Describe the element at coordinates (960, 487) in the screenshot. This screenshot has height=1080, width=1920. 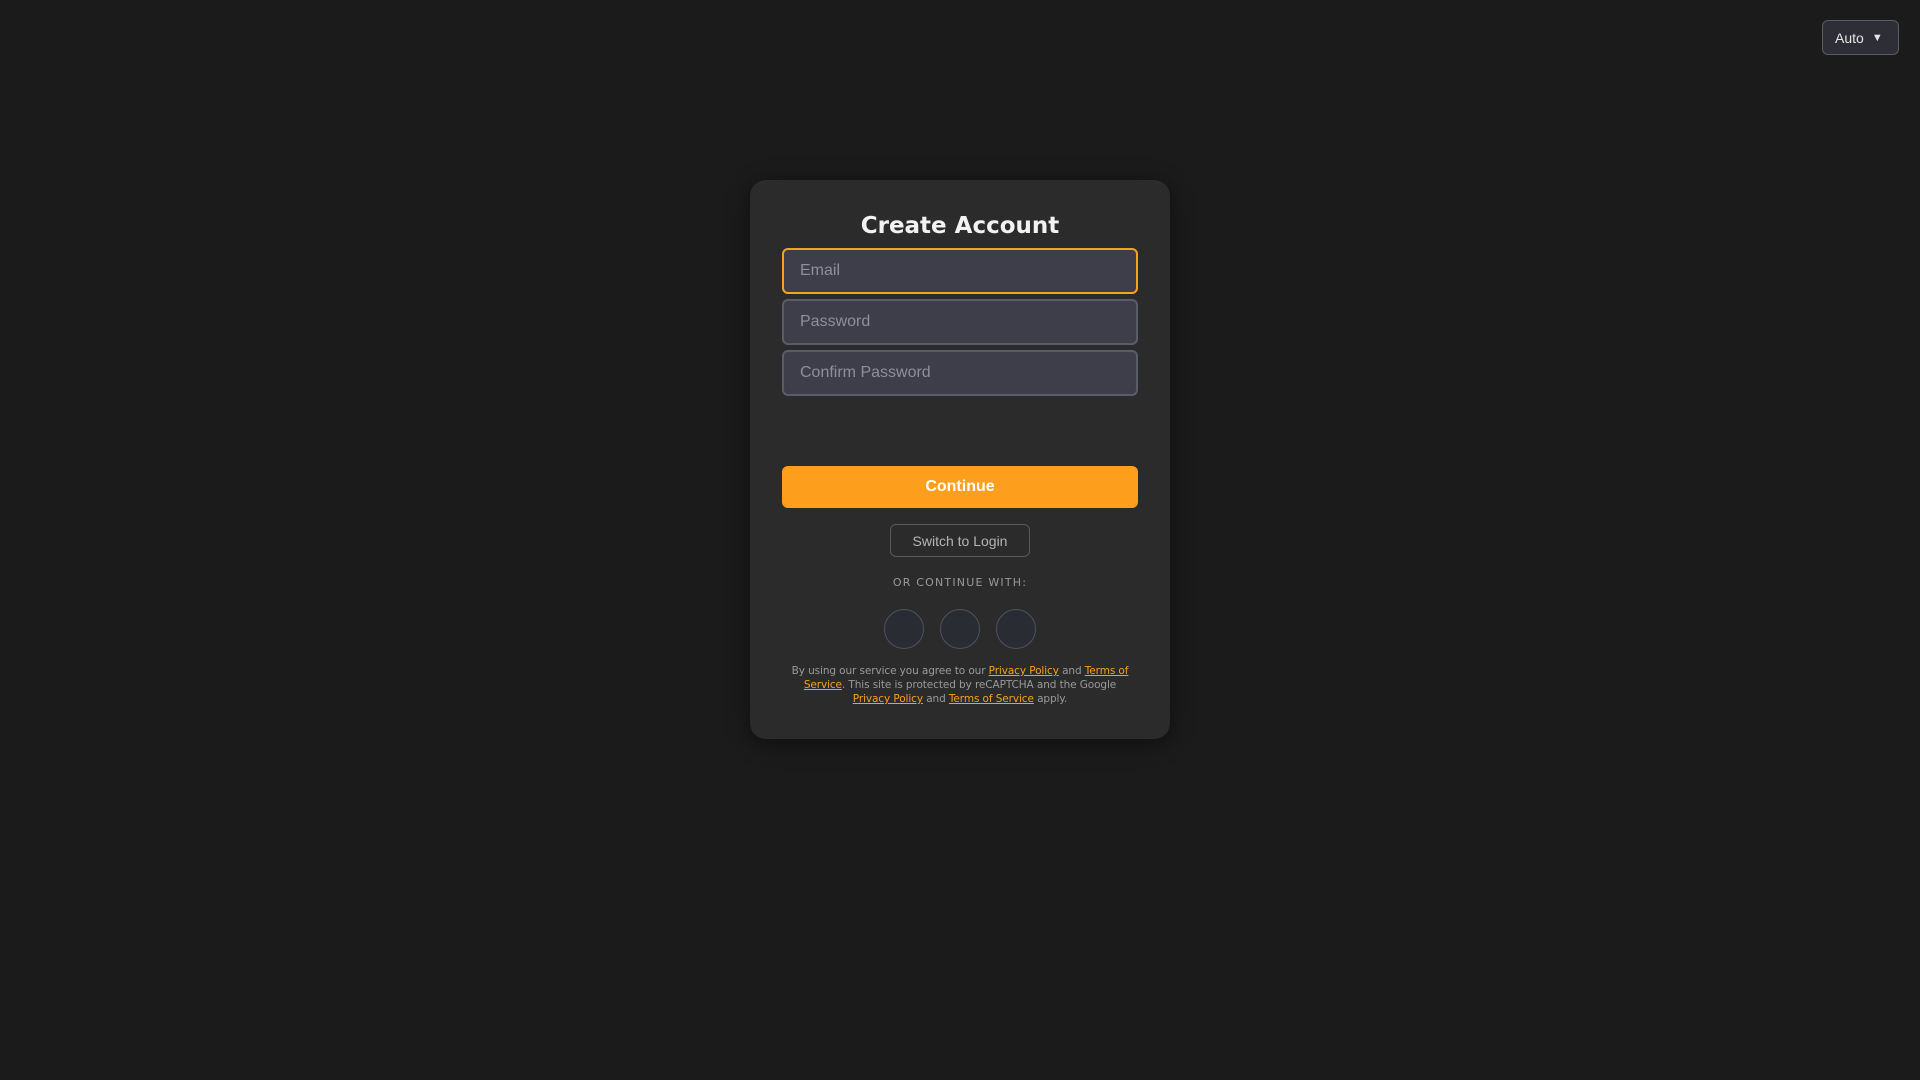
I see `continue-button: Continue` at that location.